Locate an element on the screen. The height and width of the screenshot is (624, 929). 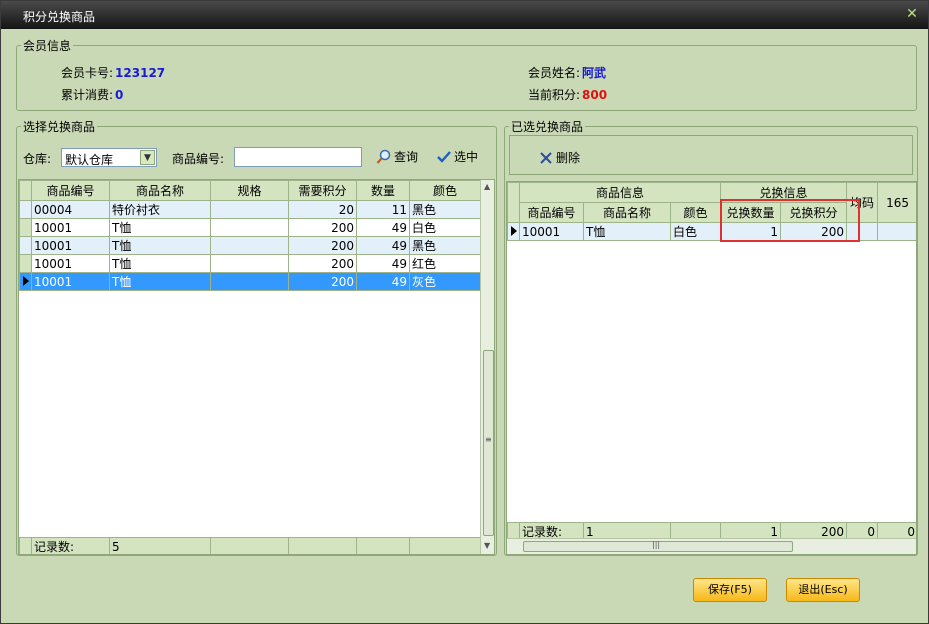
table-row: 00004 特价衬衣 20 11 黑色 is located at coordinates (250, 209).